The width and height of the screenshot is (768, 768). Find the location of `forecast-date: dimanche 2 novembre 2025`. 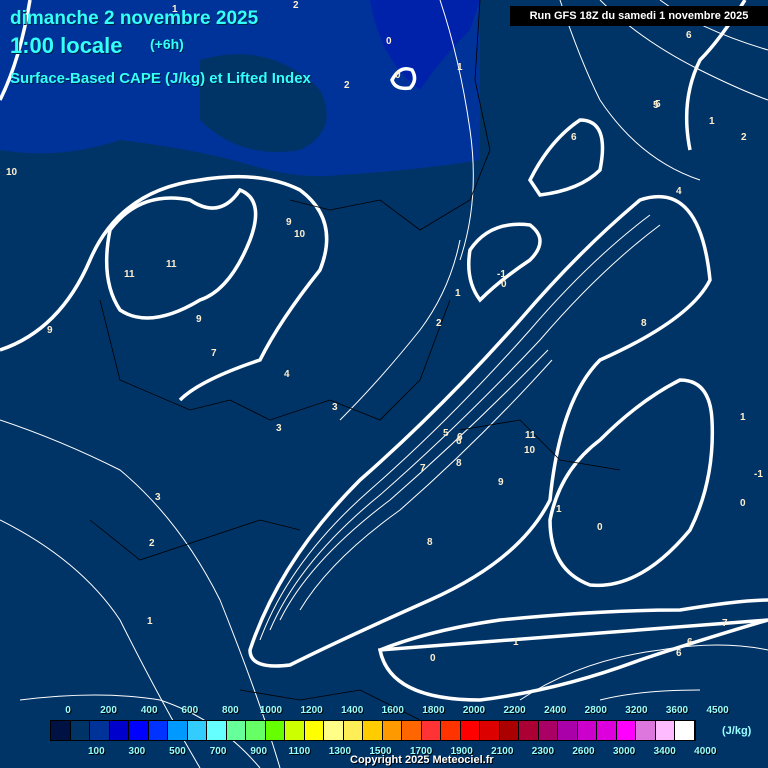

forecast-date: dimanche 2 novembre 2025 is located at coordinates (134, 18).